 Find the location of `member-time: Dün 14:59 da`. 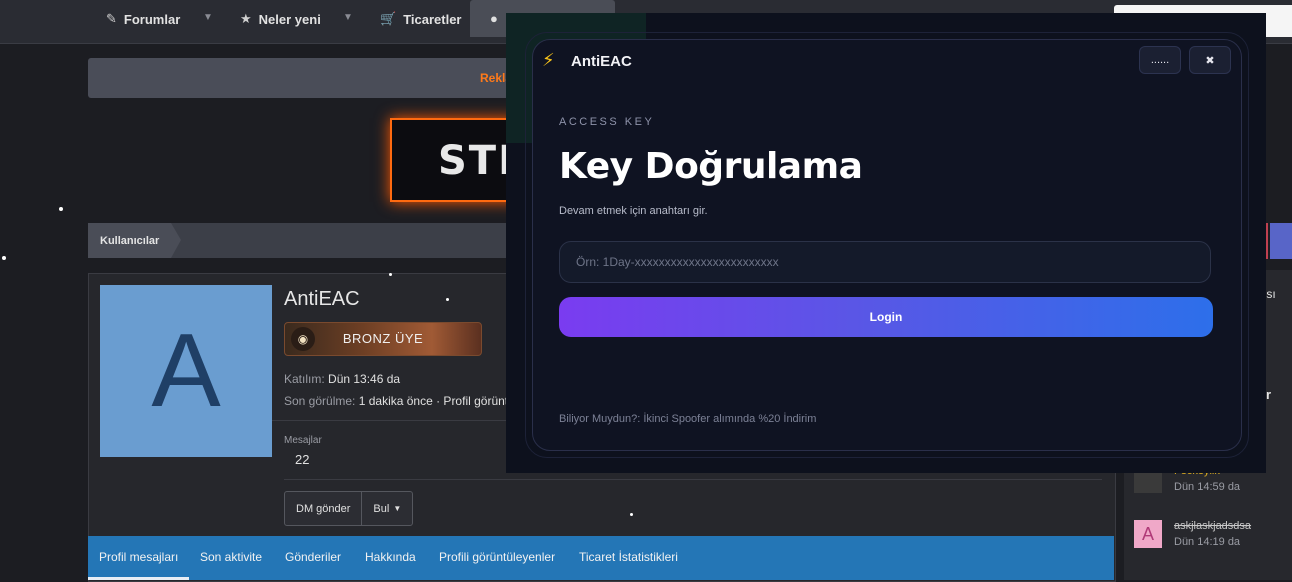

member-time: Dün 14:59 da is located at coordinates (1207, 487).